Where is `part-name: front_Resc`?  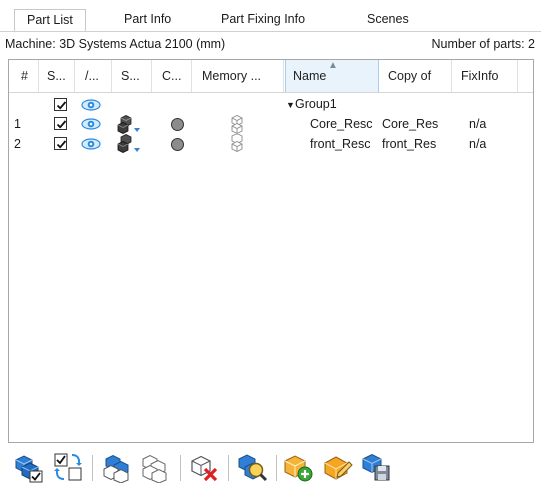 part-name: front_Resc is located at coordinates (340, 144).